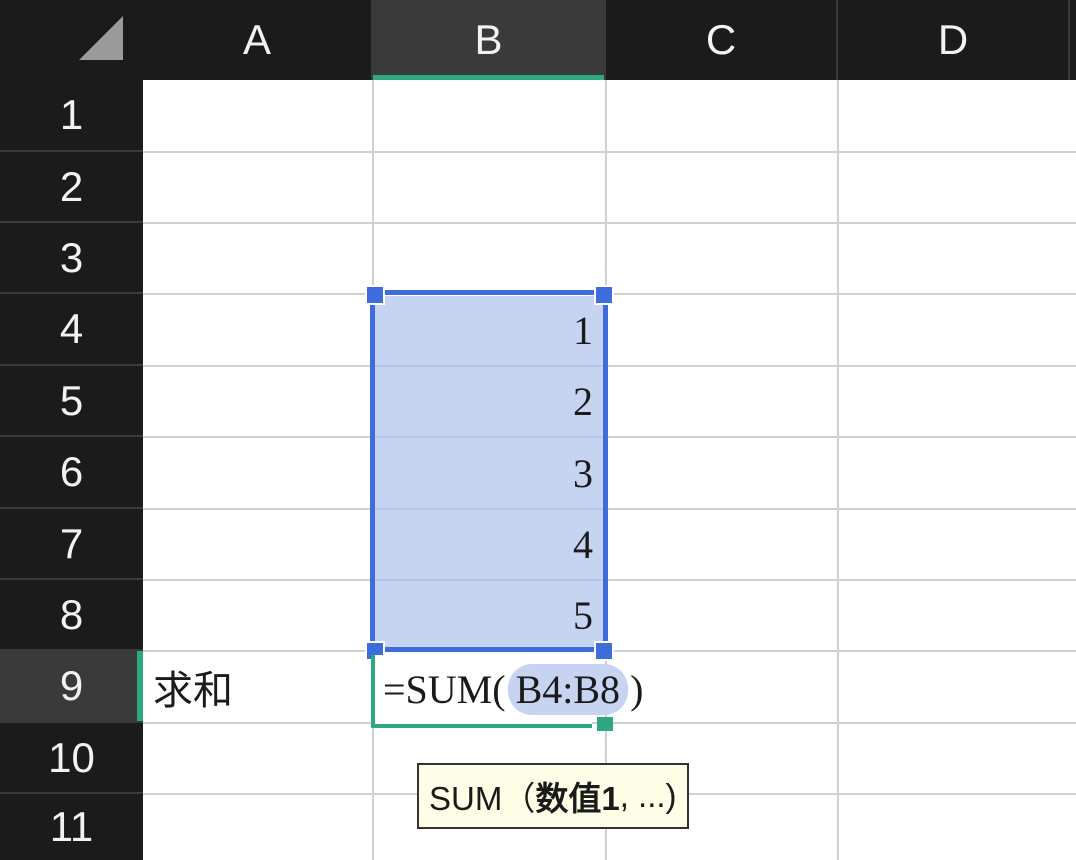 The image size is (1076, 860). What do you see at coordinates (257, 687) in the screenshot?
I see `cell-a9: 求和` at bounding box center [257, 687].